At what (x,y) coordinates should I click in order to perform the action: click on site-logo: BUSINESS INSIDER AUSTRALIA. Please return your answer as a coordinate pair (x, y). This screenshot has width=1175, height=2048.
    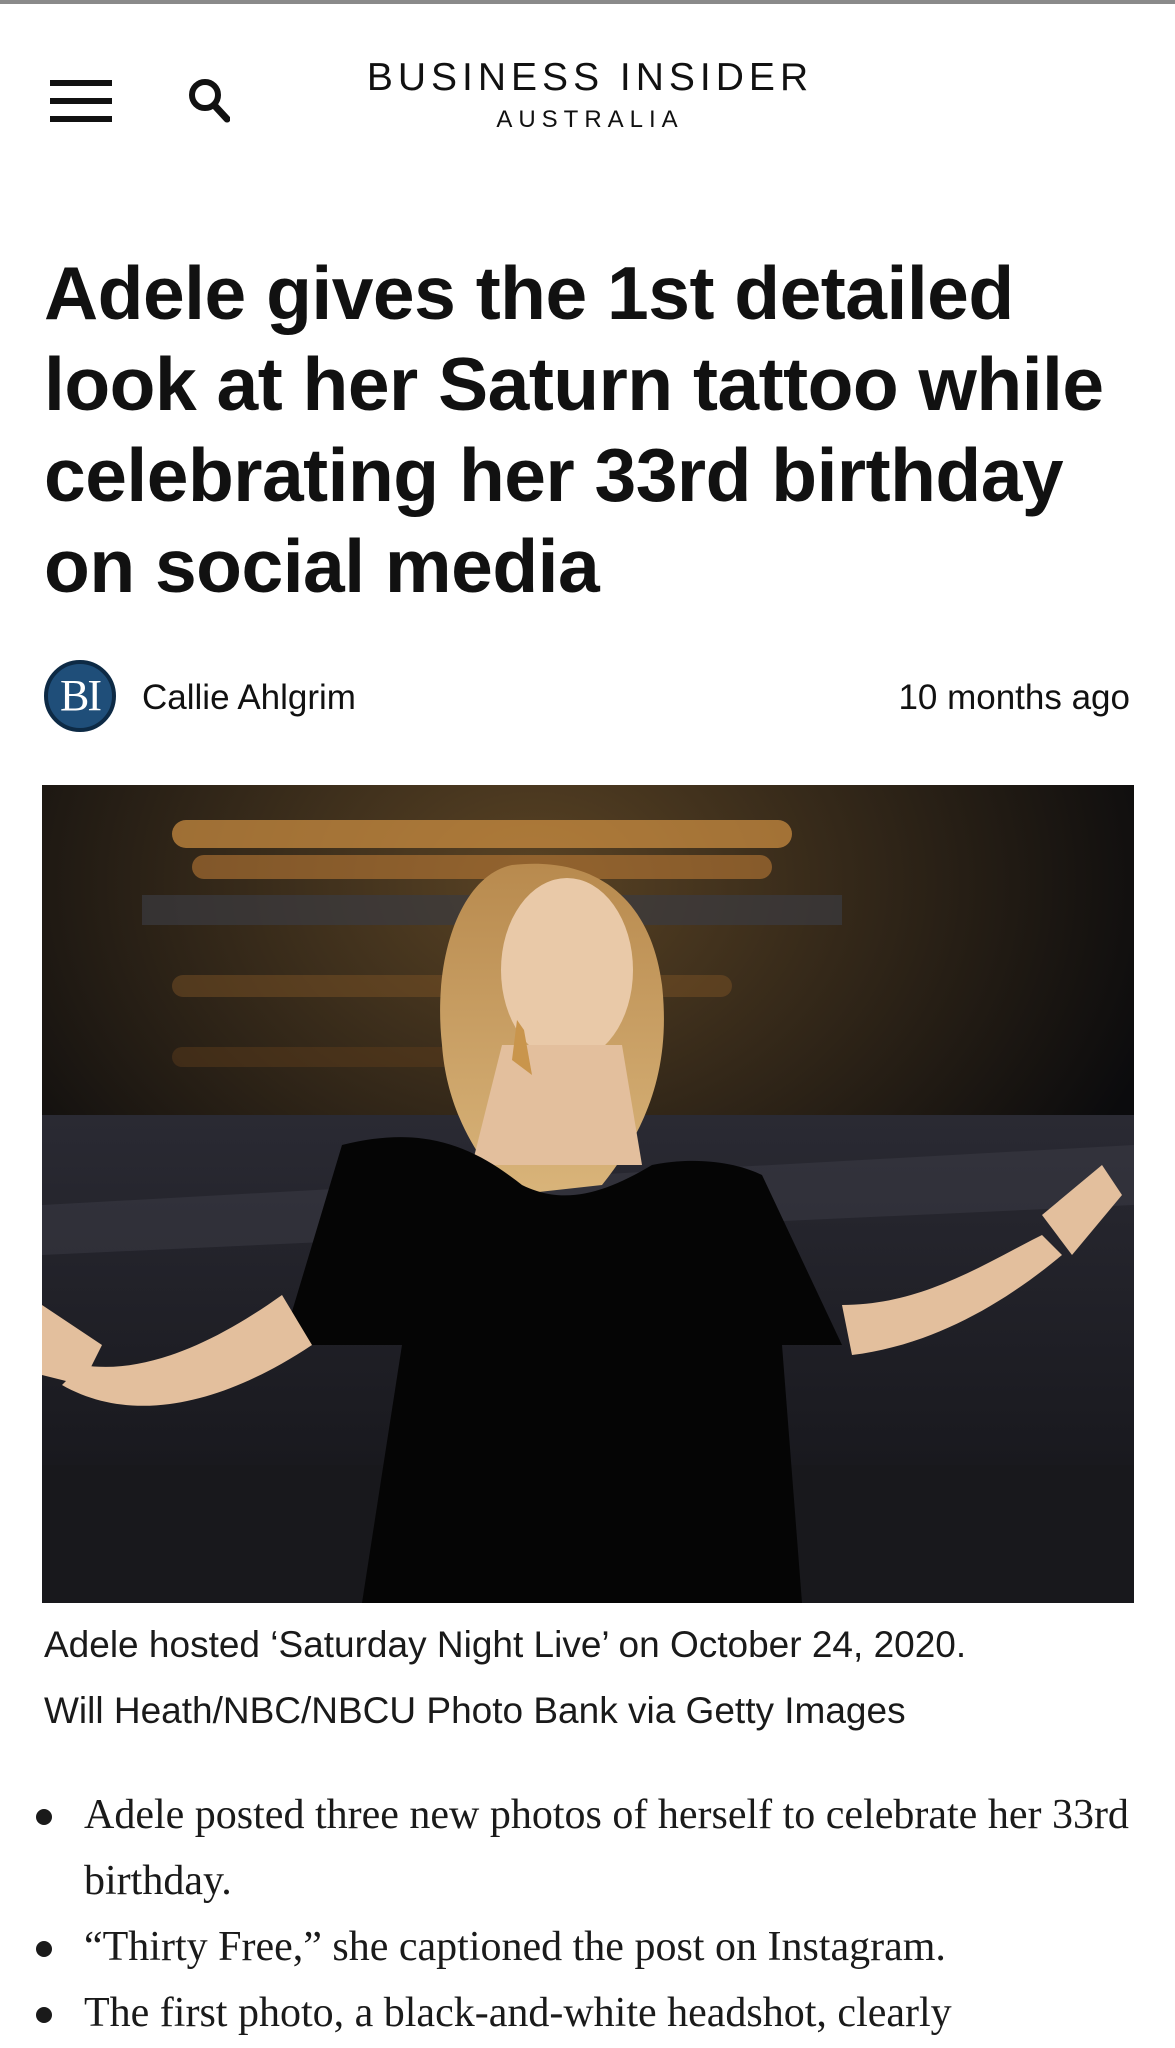
    Looking at the image, I should click on (590, 95).